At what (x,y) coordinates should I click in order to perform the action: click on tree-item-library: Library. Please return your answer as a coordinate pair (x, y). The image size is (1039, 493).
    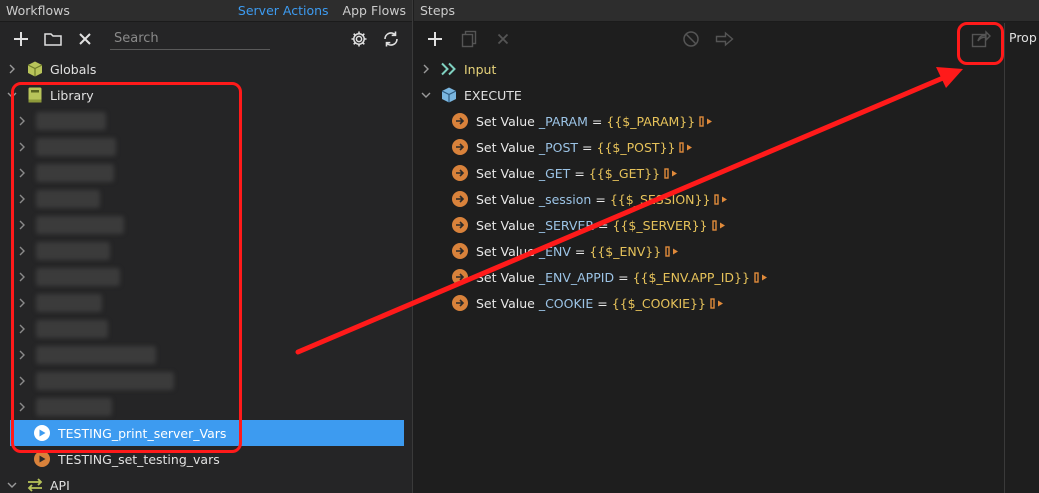
    Looking at the image, I should click on (206, 95).